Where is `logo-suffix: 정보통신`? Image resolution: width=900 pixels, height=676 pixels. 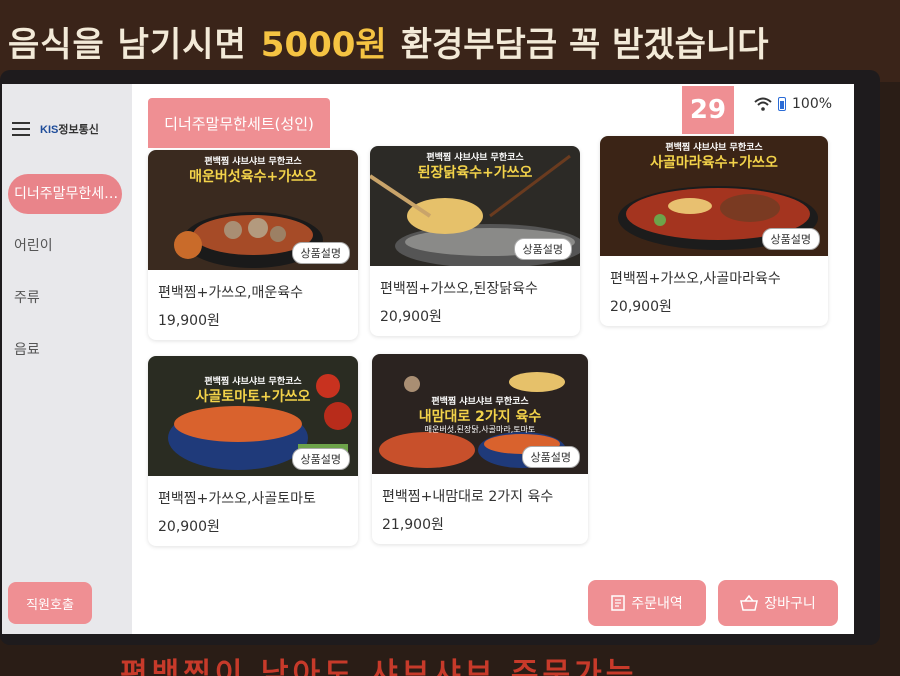 logo-suffix: 정보통신 is located at coordinates (78, 130).